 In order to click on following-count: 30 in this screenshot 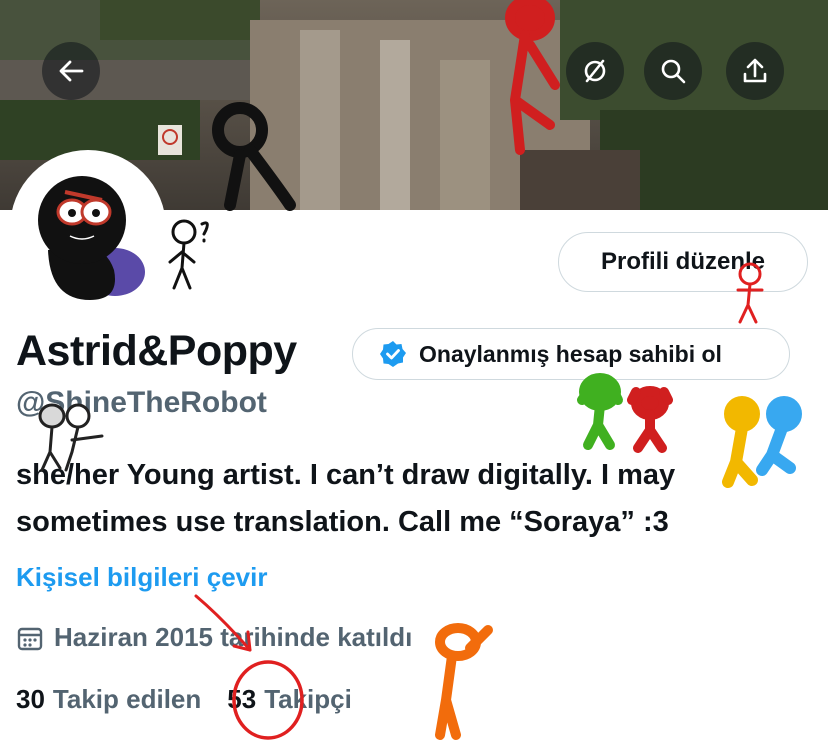, I will do `click(30, 699)`.